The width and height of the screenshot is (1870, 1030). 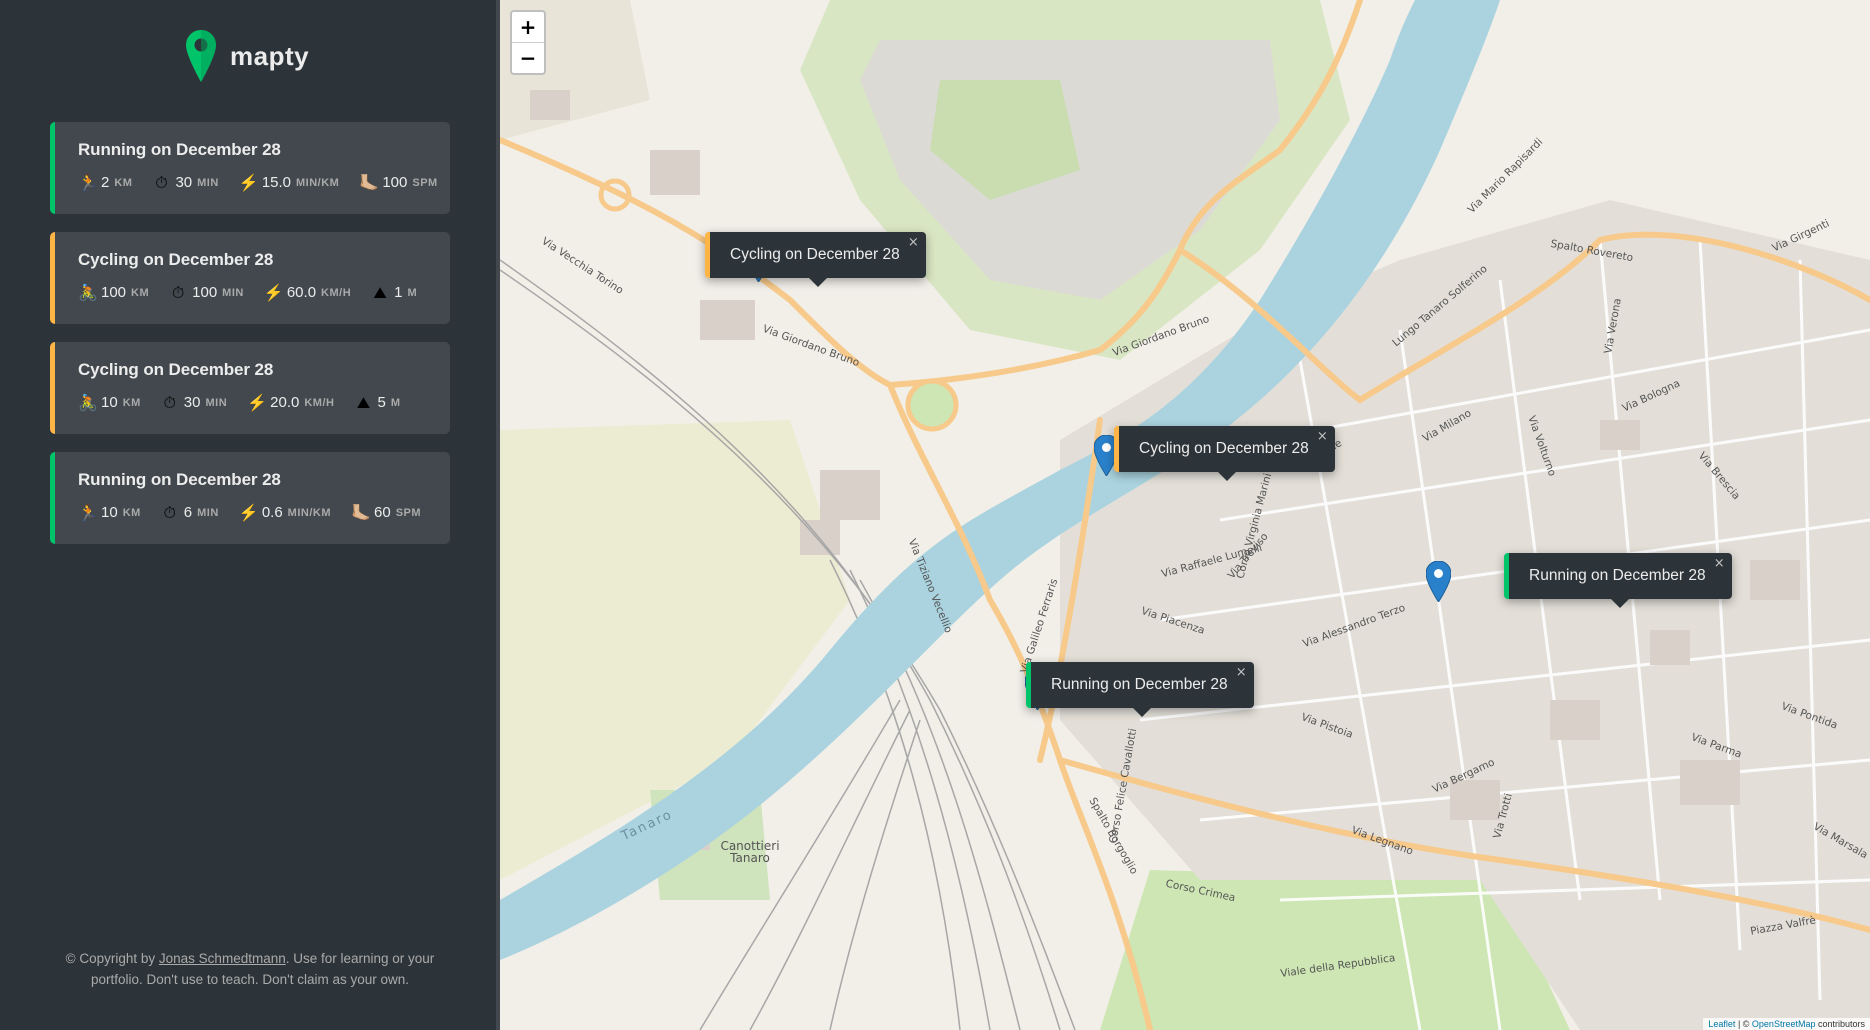 What do you see at coordinates (270, 55) in the screenshot?
I see `brand-name: mapty` at bounding box center [270, 55].